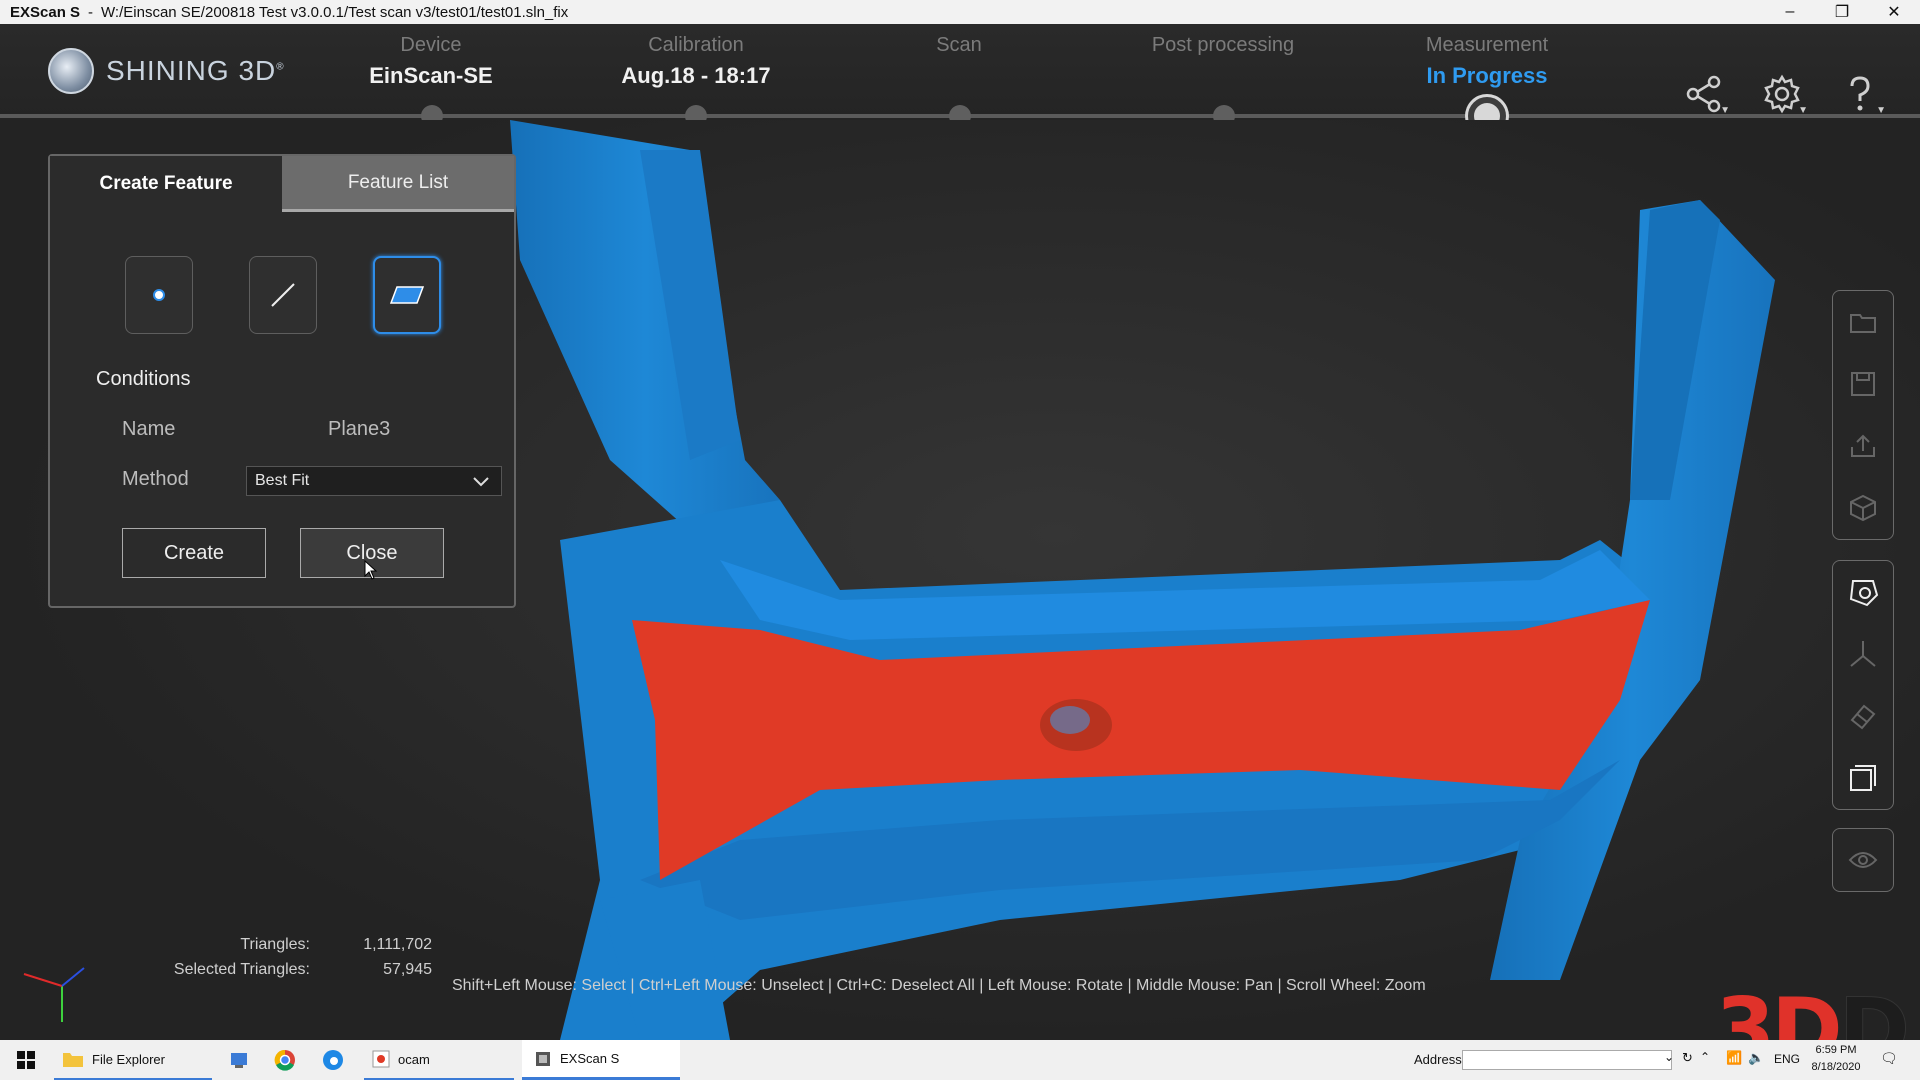 The height and width of the screenshot is (1080, 1920). I want to click on file-toolbar, so click(1863, 415).